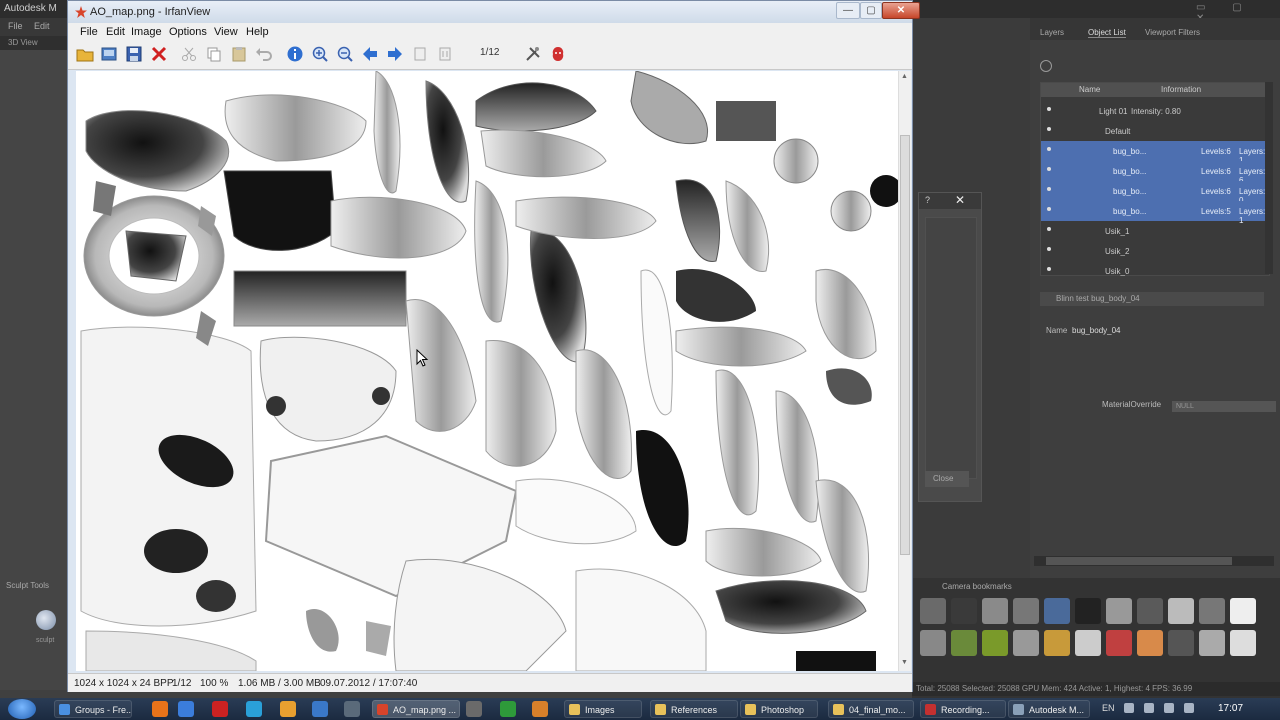 Image resolution: width=1280 pixels, height=720 pixels. I want to click on object-list-row: bug_bo... Levels:5 Layers: 1, so click(1155, 213).